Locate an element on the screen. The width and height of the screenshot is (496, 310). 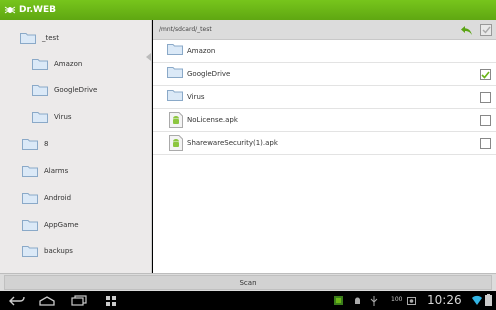
sidebar-item-label: backups is located at coordinates (58, 251).